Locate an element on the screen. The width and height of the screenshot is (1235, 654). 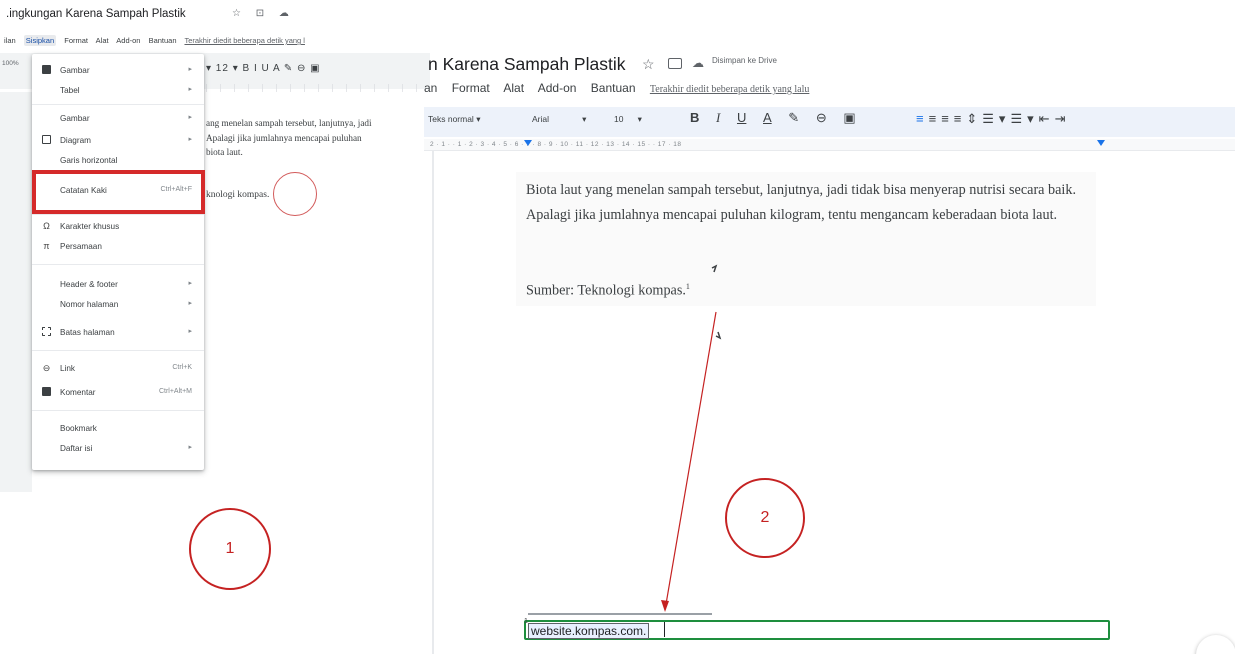
caret-mark-top is located at coordinates (714, 268).